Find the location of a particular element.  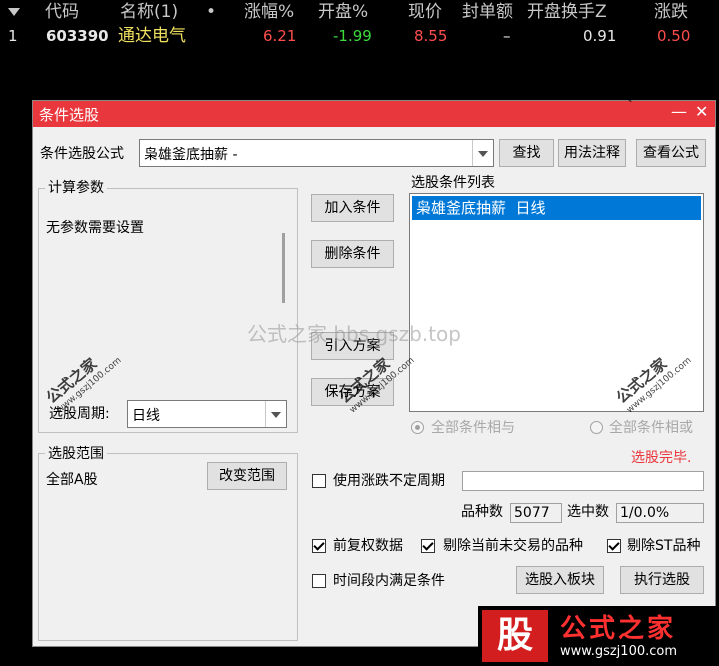

row-code: 603390 is located at coordinates (77, 36).